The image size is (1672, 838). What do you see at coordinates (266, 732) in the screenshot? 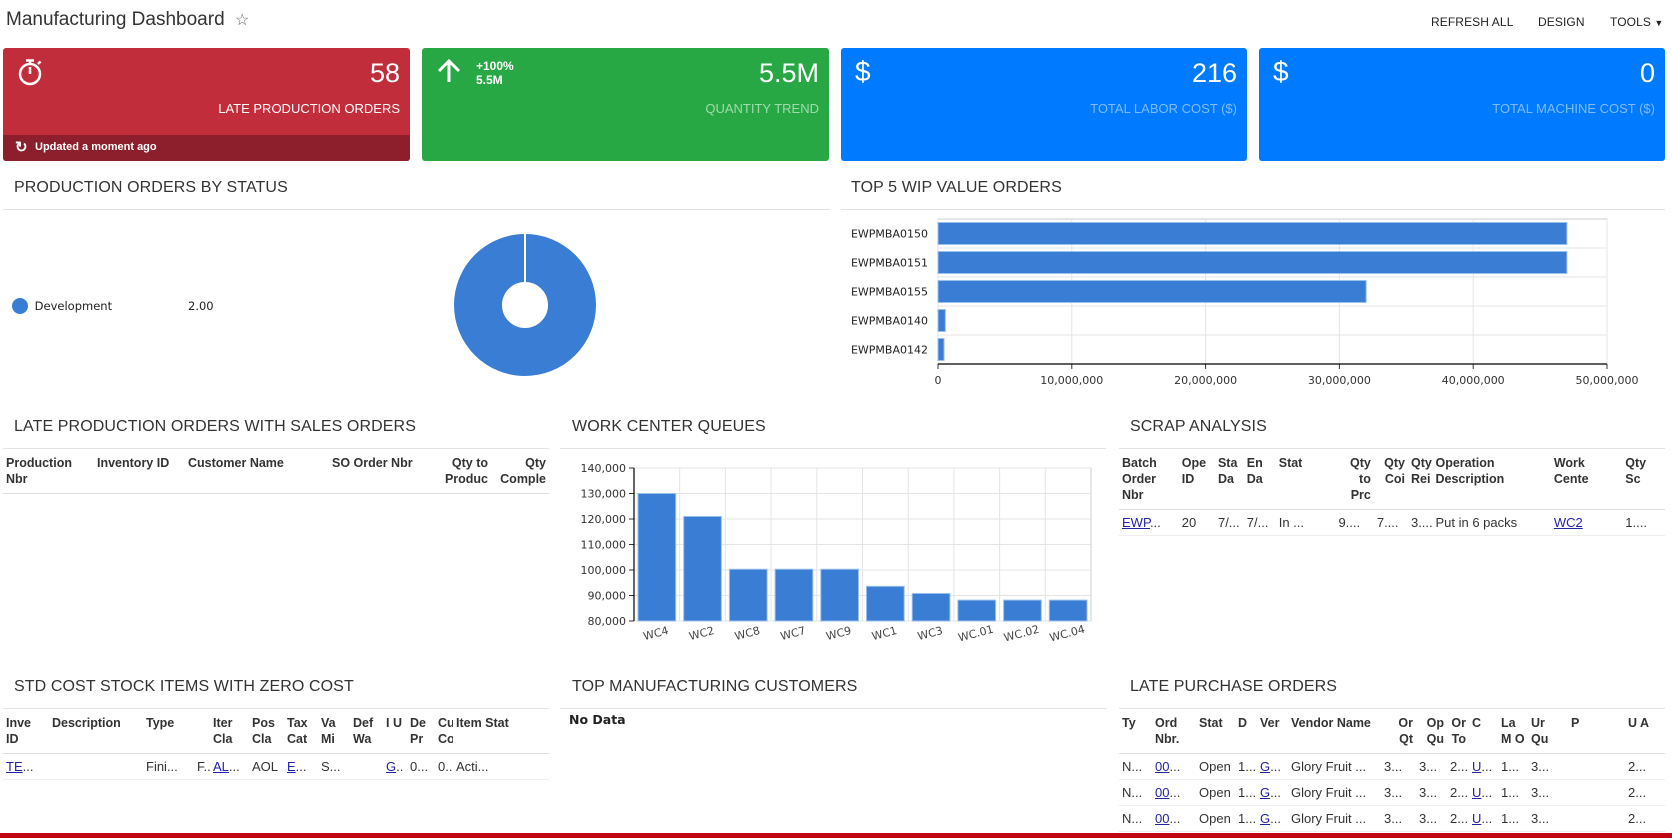
I see `column-header: Pos Cla` at bounding box center [266, 732].